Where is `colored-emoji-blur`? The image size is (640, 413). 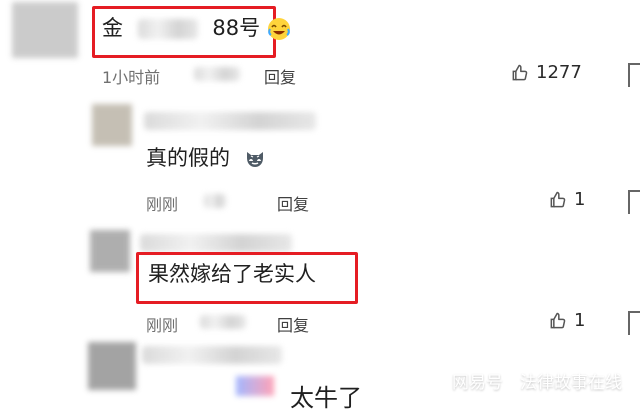
colored-emoji-blur is located at coordinates (255, 386).